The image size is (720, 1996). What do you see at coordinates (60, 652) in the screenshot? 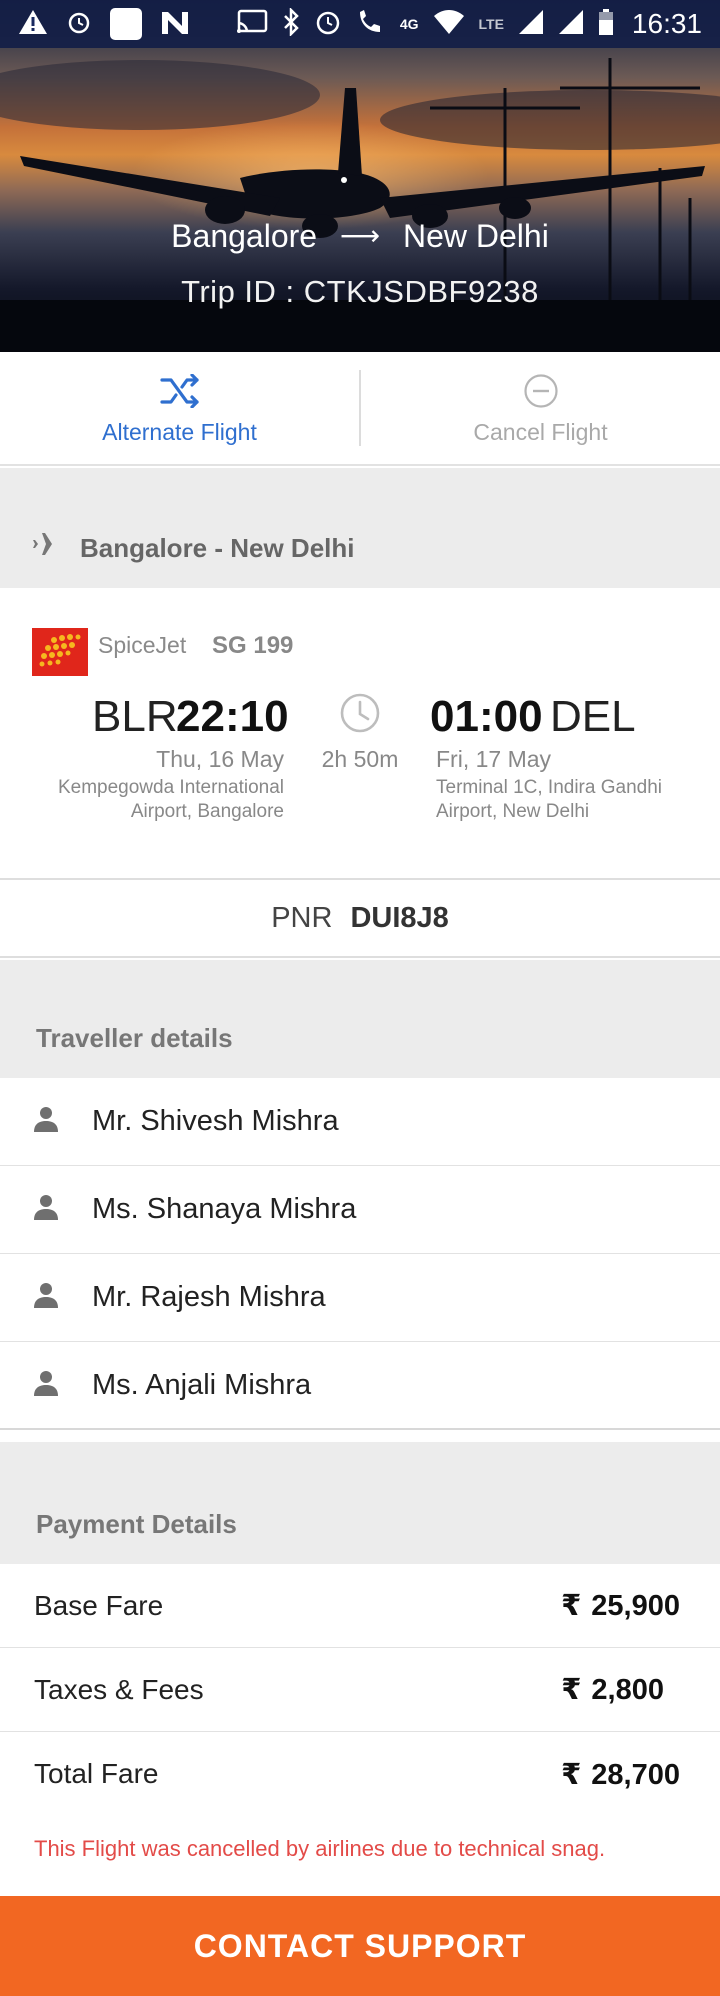
I see `spicejet-logo` at bounding box center [60, 652].